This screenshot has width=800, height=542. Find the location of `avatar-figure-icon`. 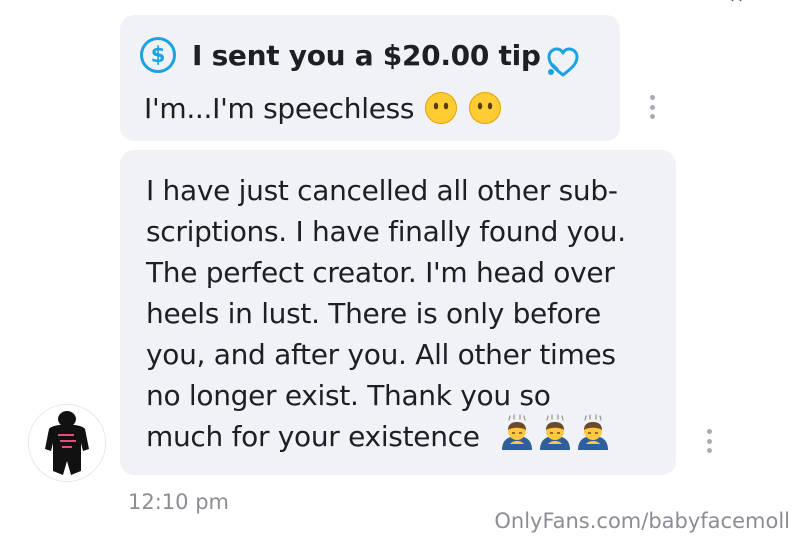

avatar-figure-icon is located at coordinates (67, 443).